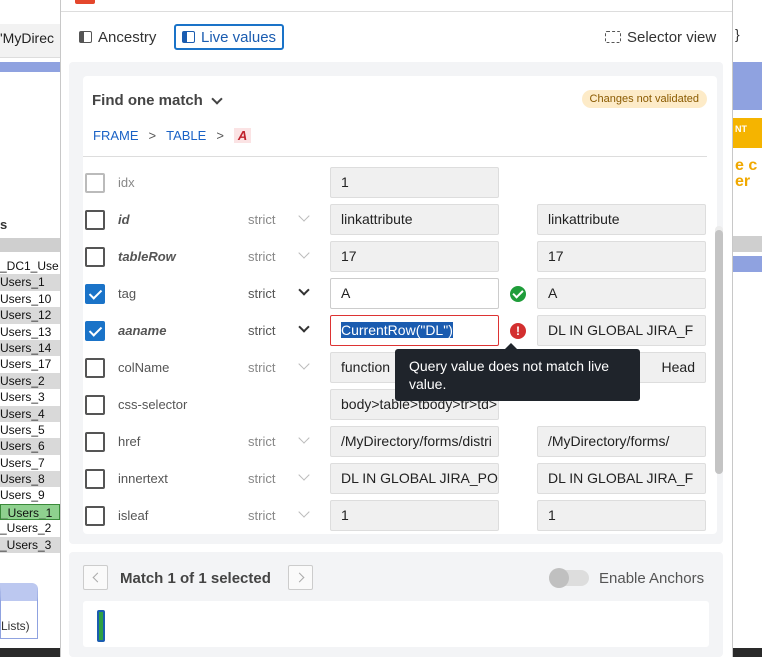  I want to click on background-section-label: s, so click(4, 224).